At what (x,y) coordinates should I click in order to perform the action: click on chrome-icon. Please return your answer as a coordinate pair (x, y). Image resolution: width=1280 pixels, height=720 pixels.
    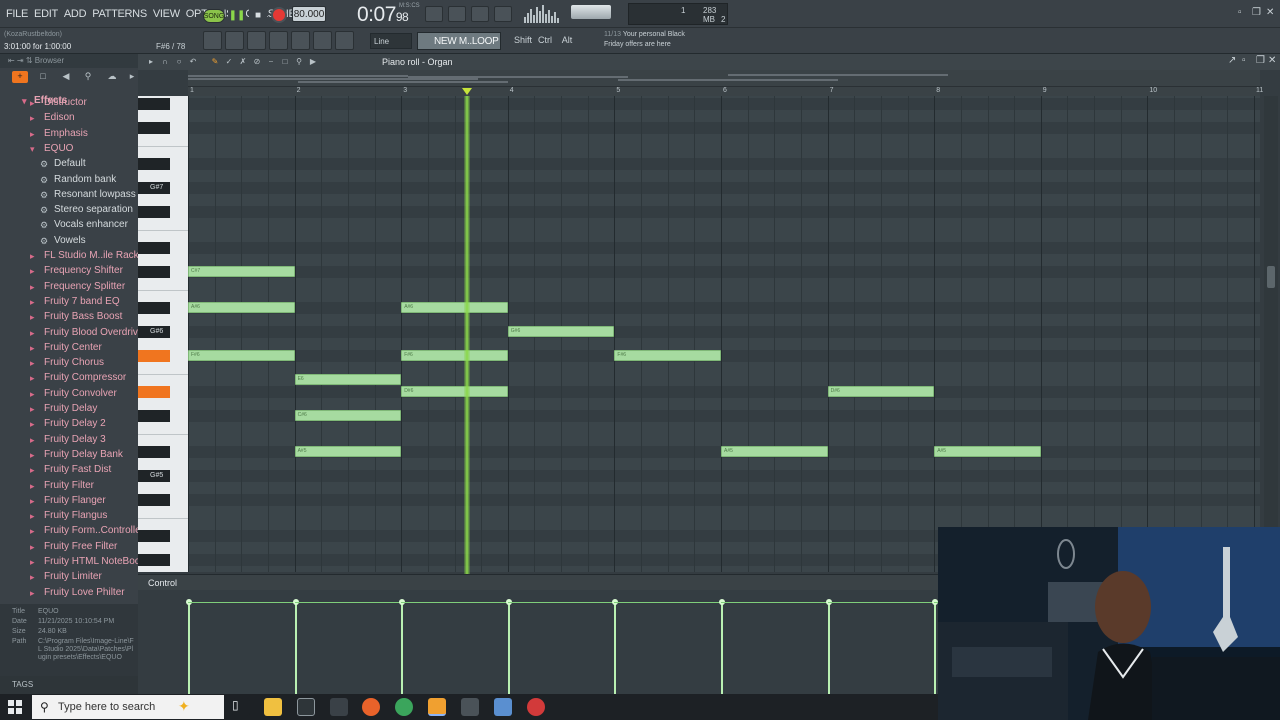
    Looking at the image, I should click on (404, 707).